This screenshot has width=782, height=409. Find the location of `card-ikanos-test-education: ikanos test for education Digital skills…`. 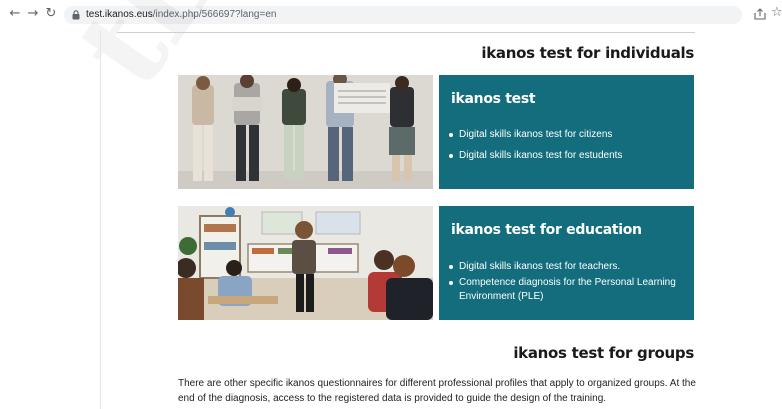

card-ikanos-test-education: ikanos test for education Digital skills… is located at coordinates (566, 263).